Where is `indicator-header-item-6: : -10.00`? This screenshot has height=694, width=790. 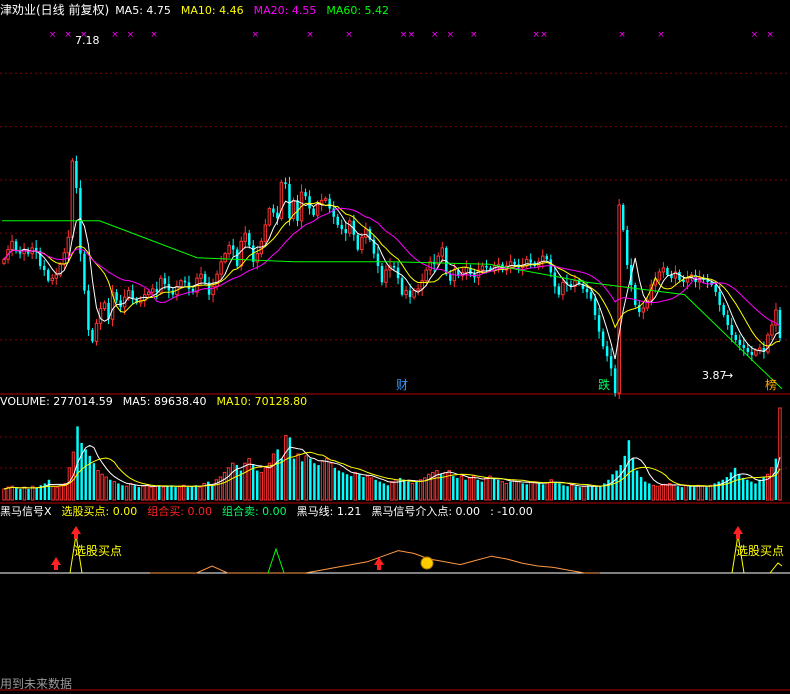
indicator-header-item-6: : -10.00 is located at coordinates (511, 511).